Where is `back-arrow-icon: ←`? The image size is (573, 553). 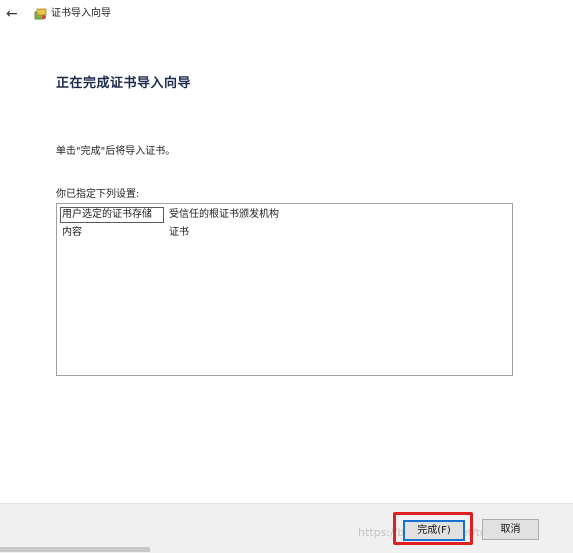 back-arrow-icon: ← is located at coordinates (14, 14).